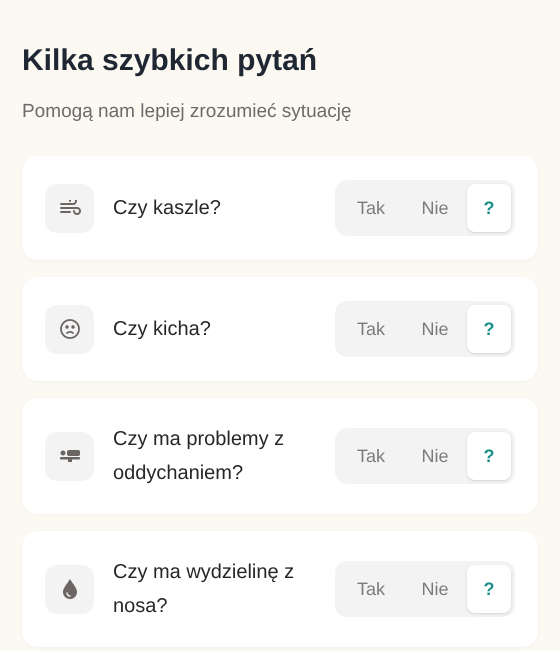  I want to click on sad-face-icon, so click(69, 329).